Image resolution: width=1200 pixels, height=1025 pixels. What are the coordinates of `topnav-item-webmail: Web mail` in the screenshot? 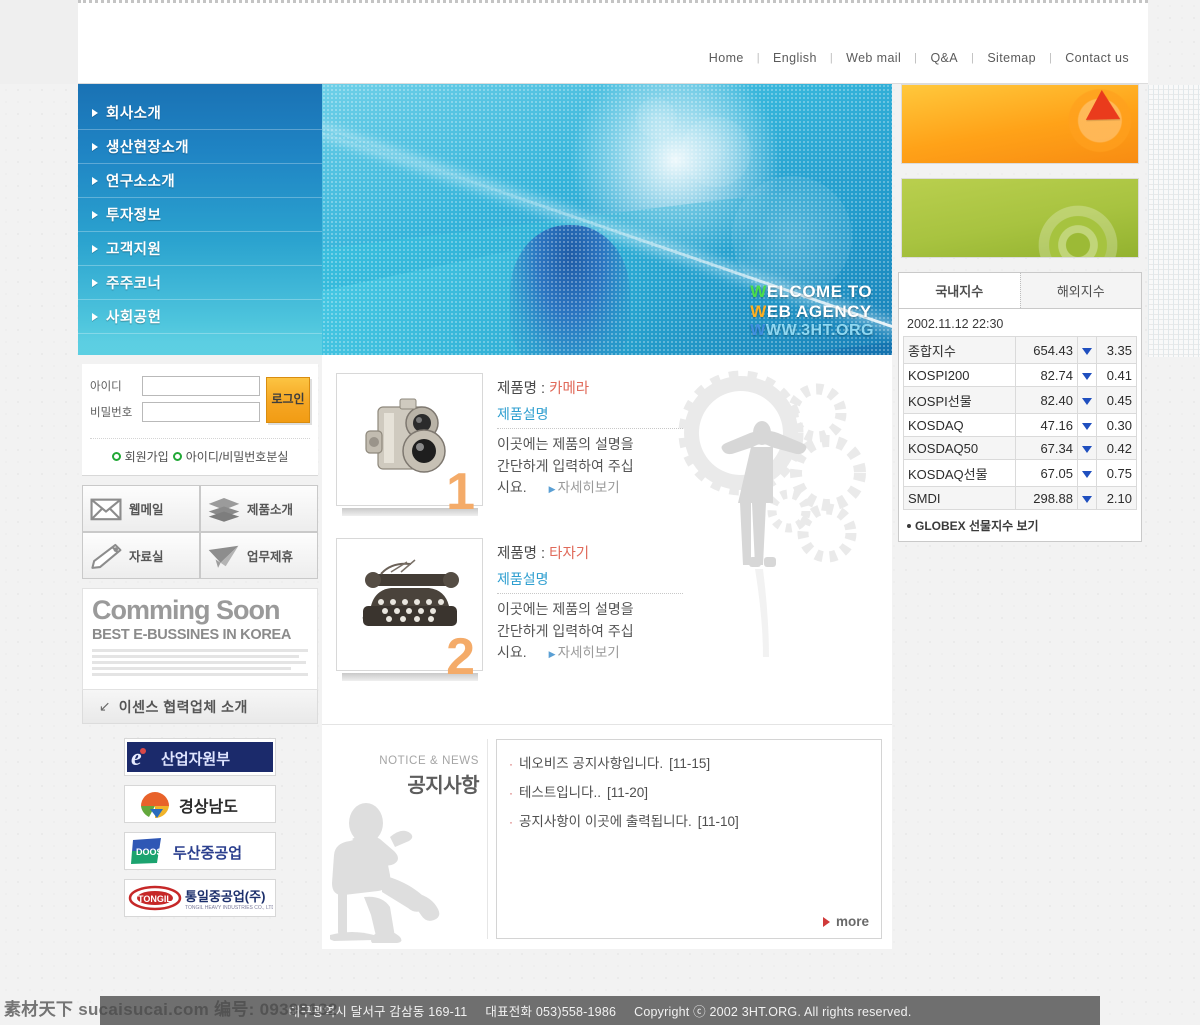 It's located at (873, 58).